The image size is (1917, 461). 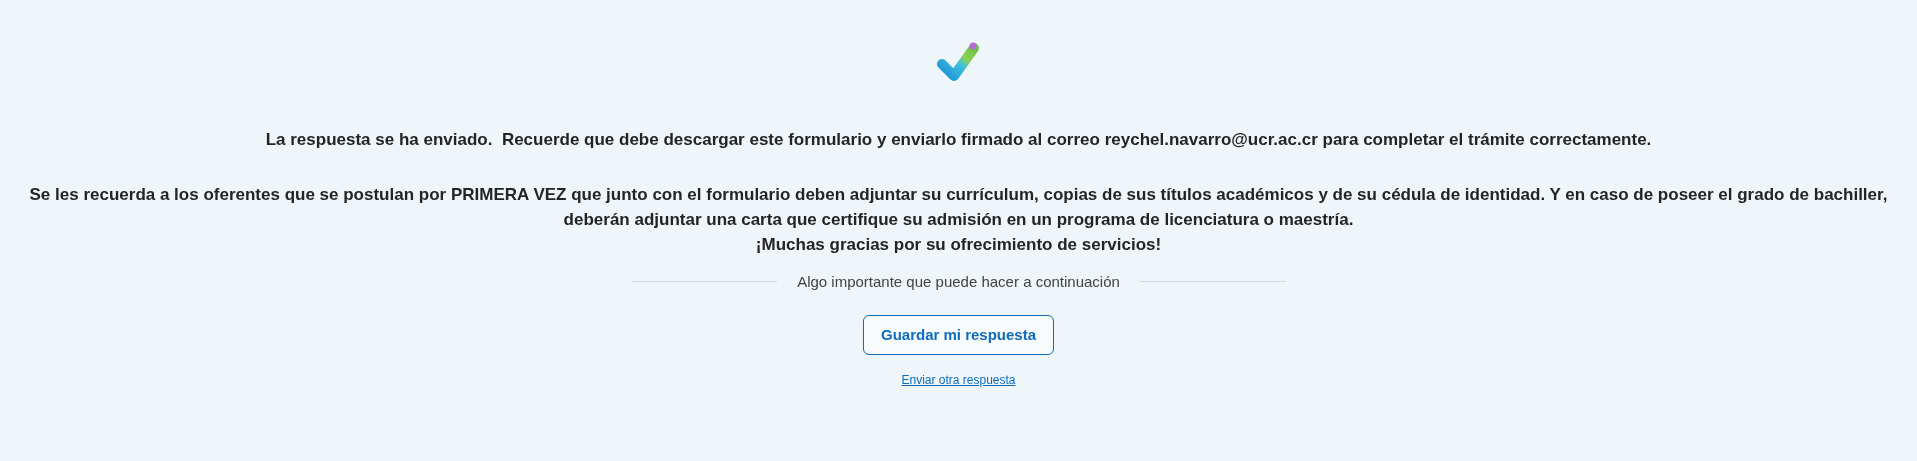 I want to click on confirmation-message: La respuesta se ha enviado. Recuerde que debe descargar este formulario y enviarlo firmado al correo reychel.navarro@ucr.ac.cr para completar el trámite correctamente., so click(x=958, y=140).